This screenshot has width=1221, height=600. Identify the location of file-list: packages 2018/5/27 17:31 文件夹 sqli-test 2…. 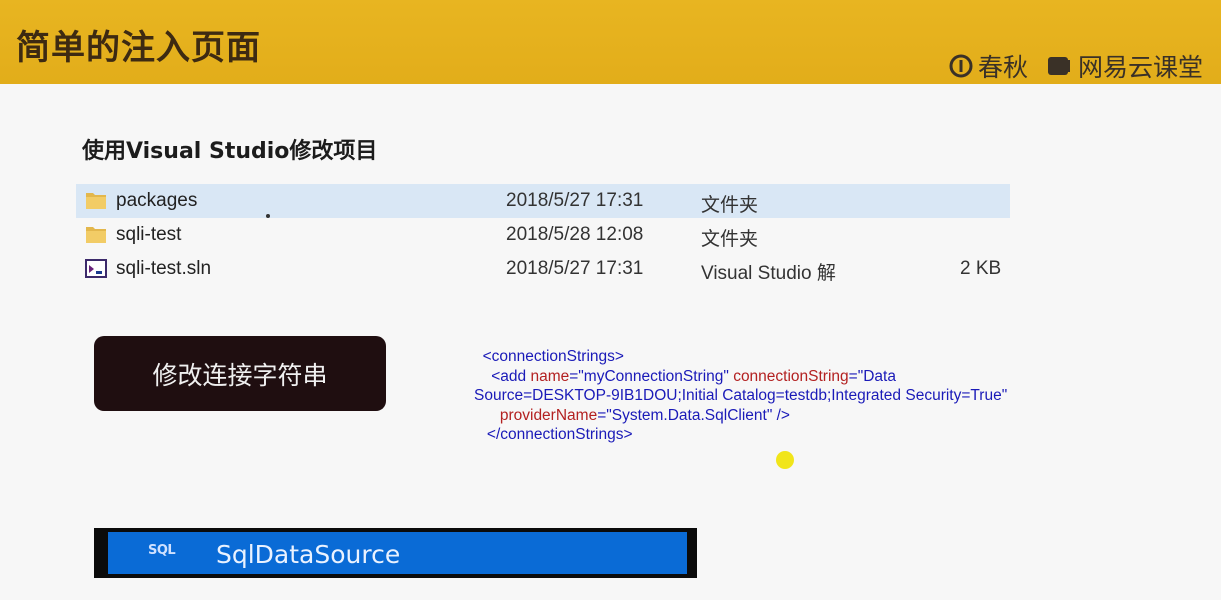
(543, 235).